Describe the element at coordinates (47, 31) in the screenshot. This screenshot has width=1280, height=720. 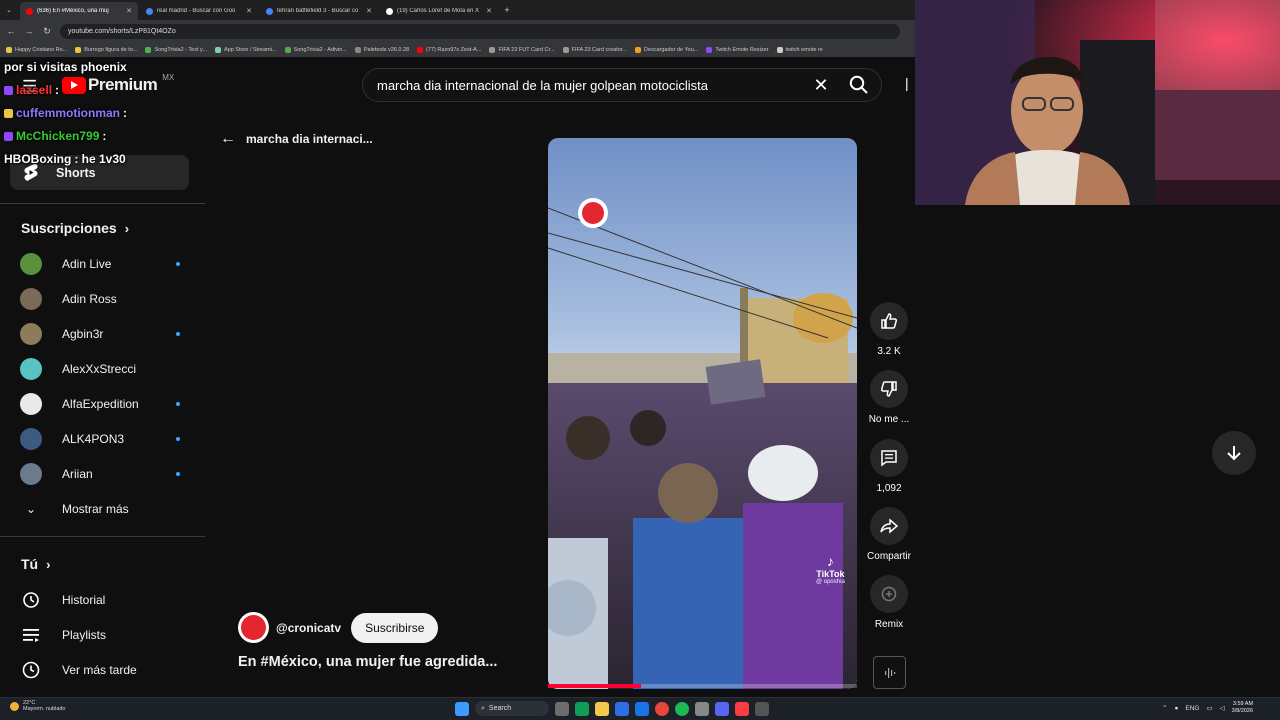
I see `reload-icon: ↻` at that location.